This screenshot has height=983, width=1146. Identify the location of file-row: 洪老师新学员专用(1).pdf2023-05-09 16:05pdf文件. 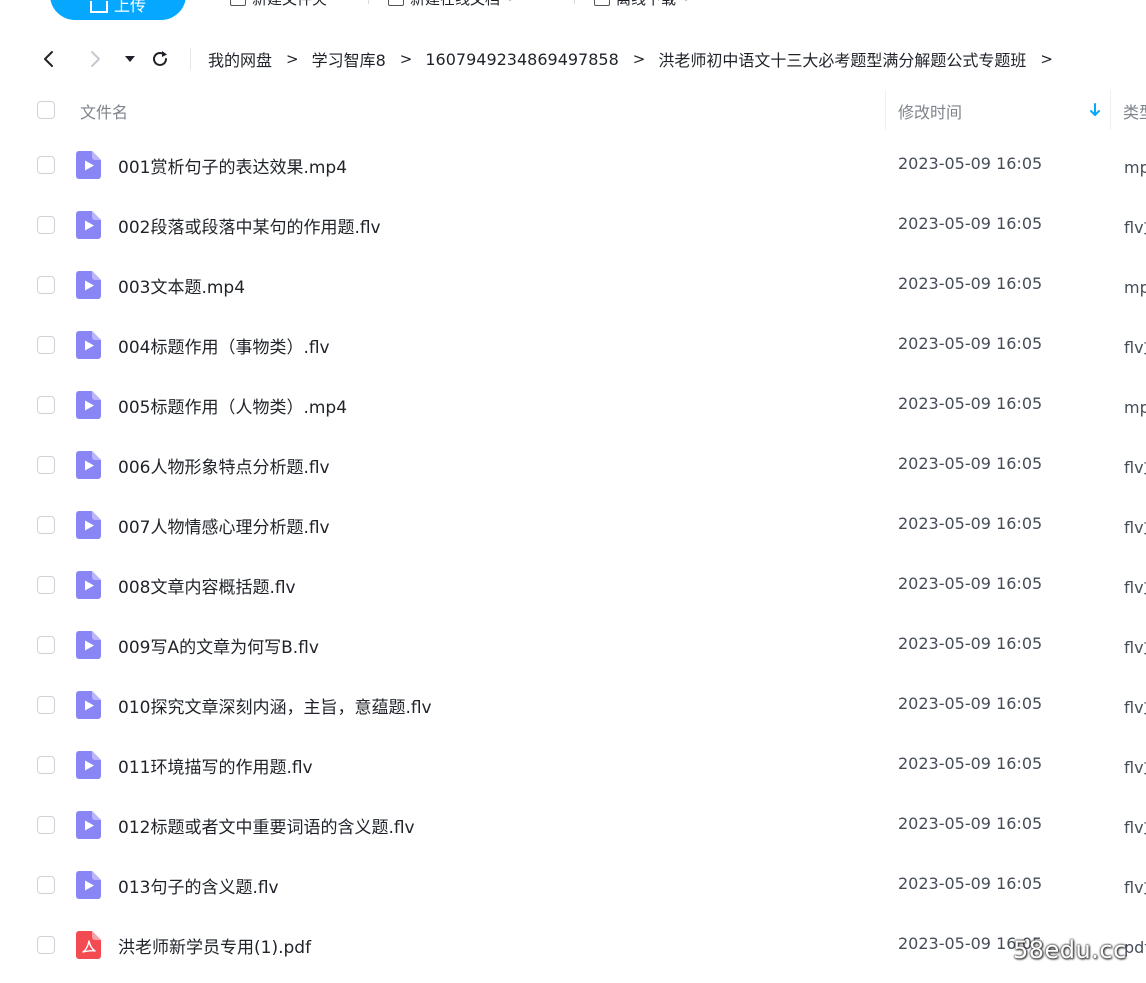
(573, 945).